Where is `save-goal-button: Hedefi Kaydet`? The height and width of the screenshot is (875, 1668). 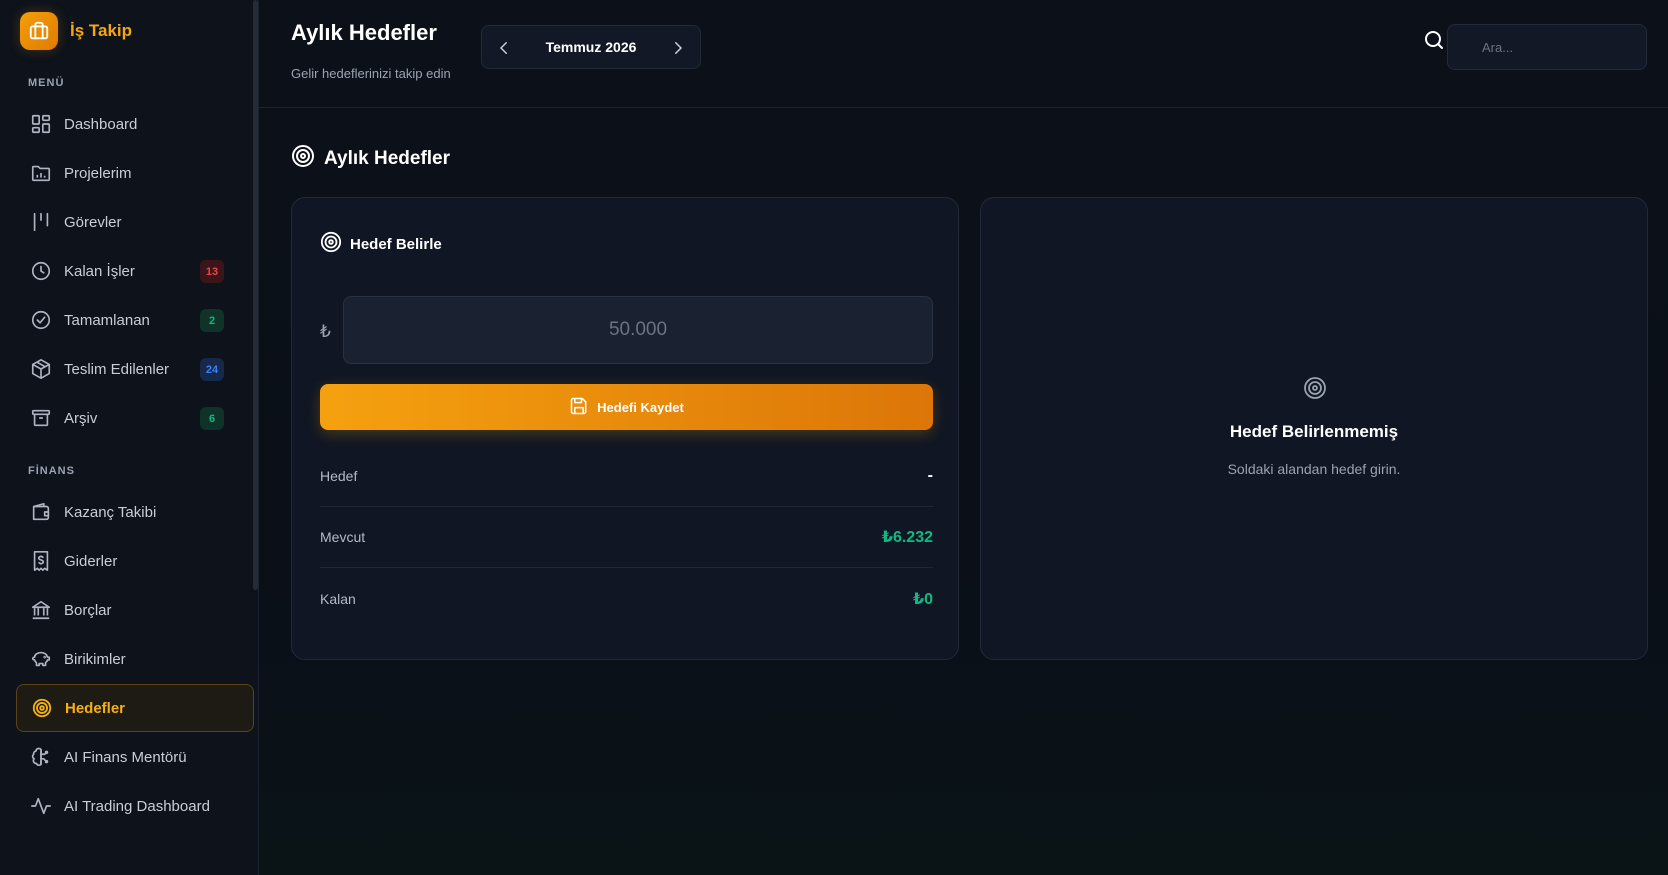
save-goal-button: Hedefi Kaydet is located at coordinates (626, 407).